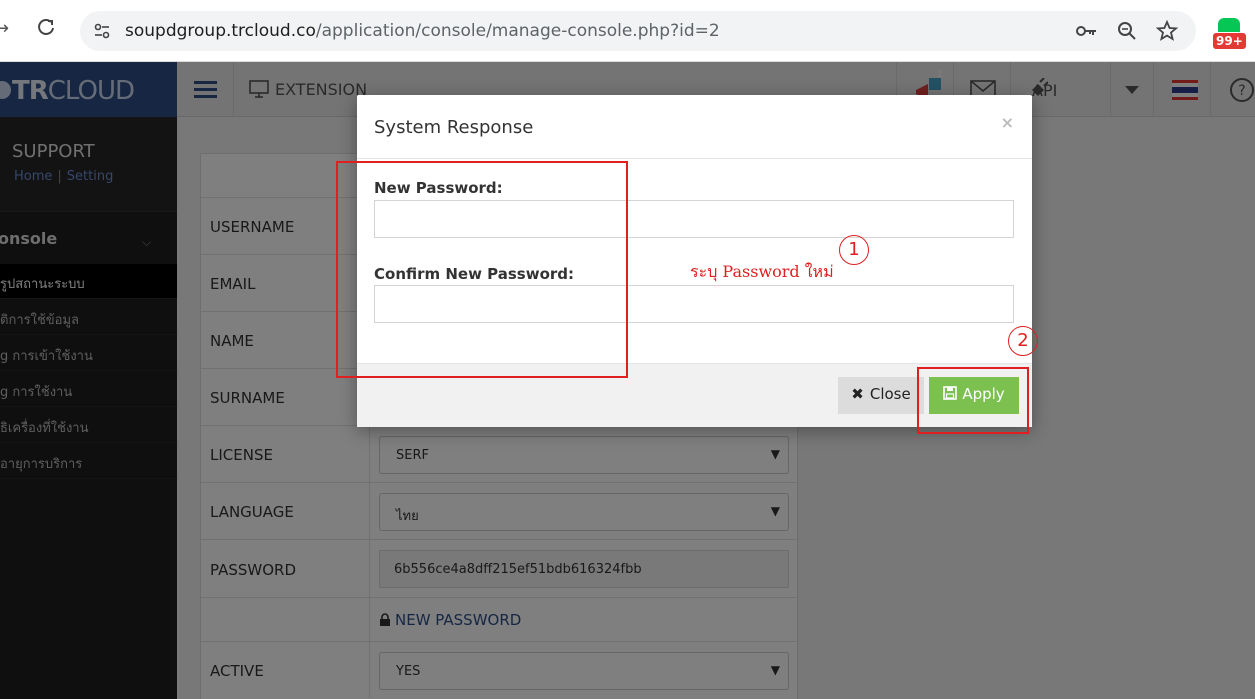  What do you see at coordinates (220, 31) in the screenshot?
I see `url-host: soupdgroup.trcloud.co` at bounding box center [220, 31].